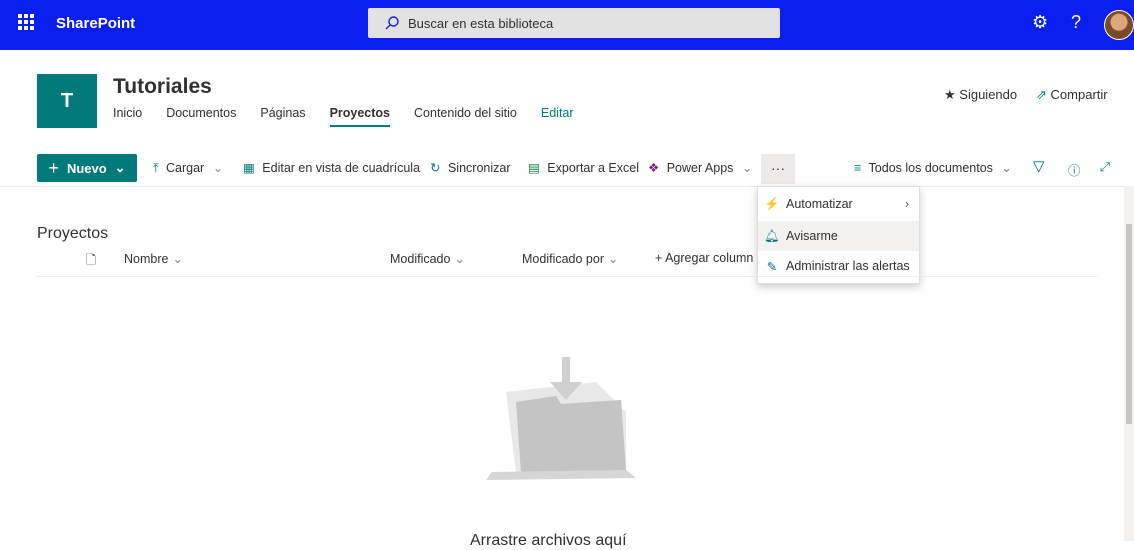 This screenshot has width=1134, height=550. I want to click on column-modified-by: Modificado por ⌄, so click(570, 258).